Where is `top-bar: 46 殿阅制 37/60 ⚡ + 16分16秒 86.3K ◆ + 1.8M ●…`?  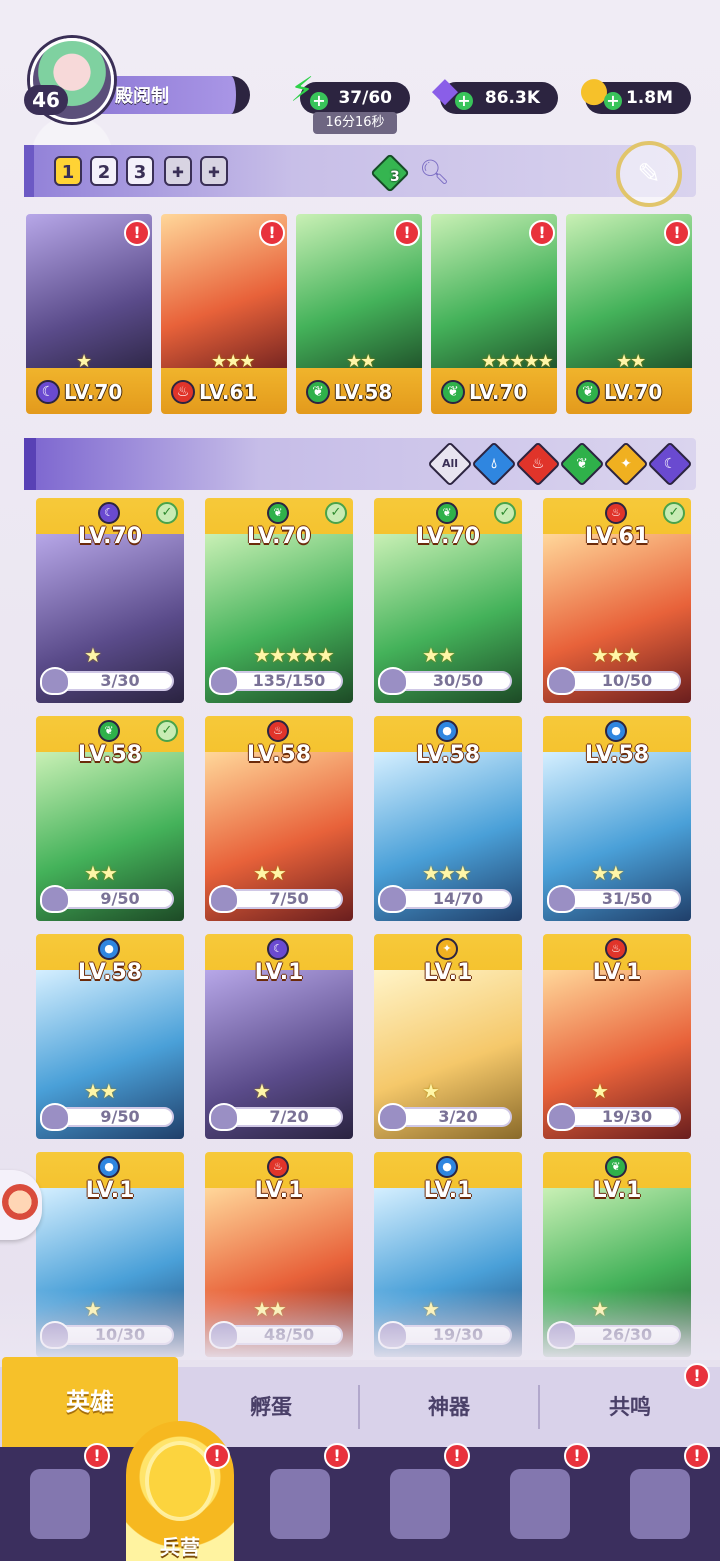 top-bar: 46 殿阅制 37/60 ⚡ + 16分16秒 86.3K ◆ + 1.8M ●… is located at coordinates (360, 85).